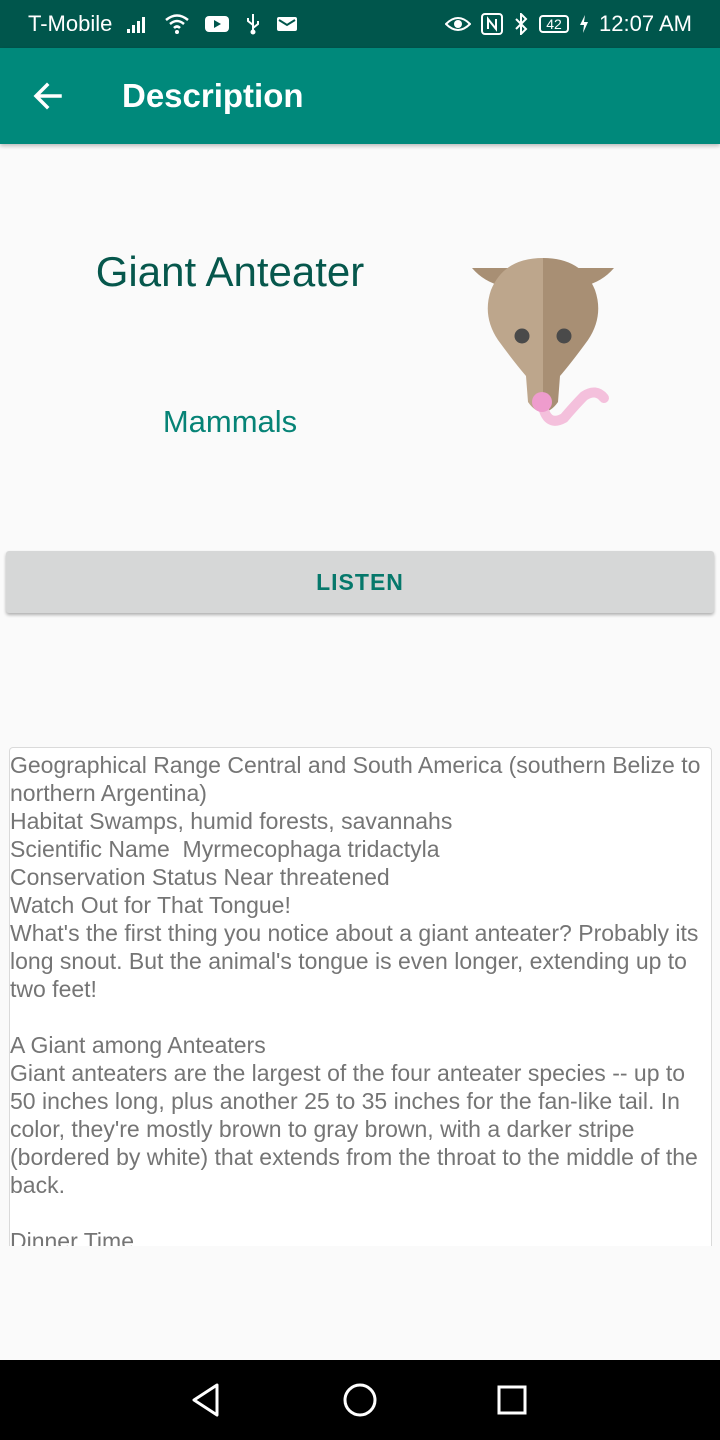 The height and width of the screenshot is (1440, 720). I want to click on back-button, so click(48, 96).